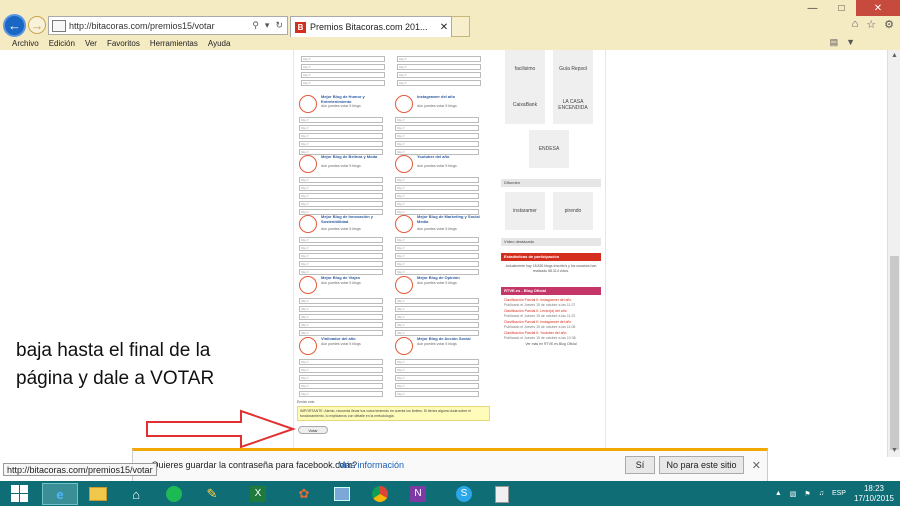 This screenshot has height=506, width=900. I want to click on minimize-button: —, so click(812, 8).